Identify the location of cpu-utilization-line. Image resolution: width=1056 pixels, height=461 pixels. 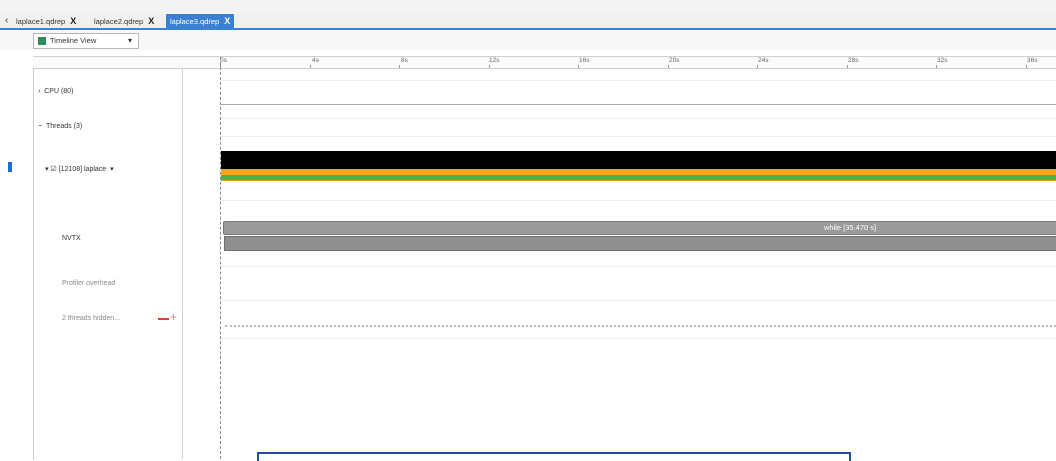
(638, 104).